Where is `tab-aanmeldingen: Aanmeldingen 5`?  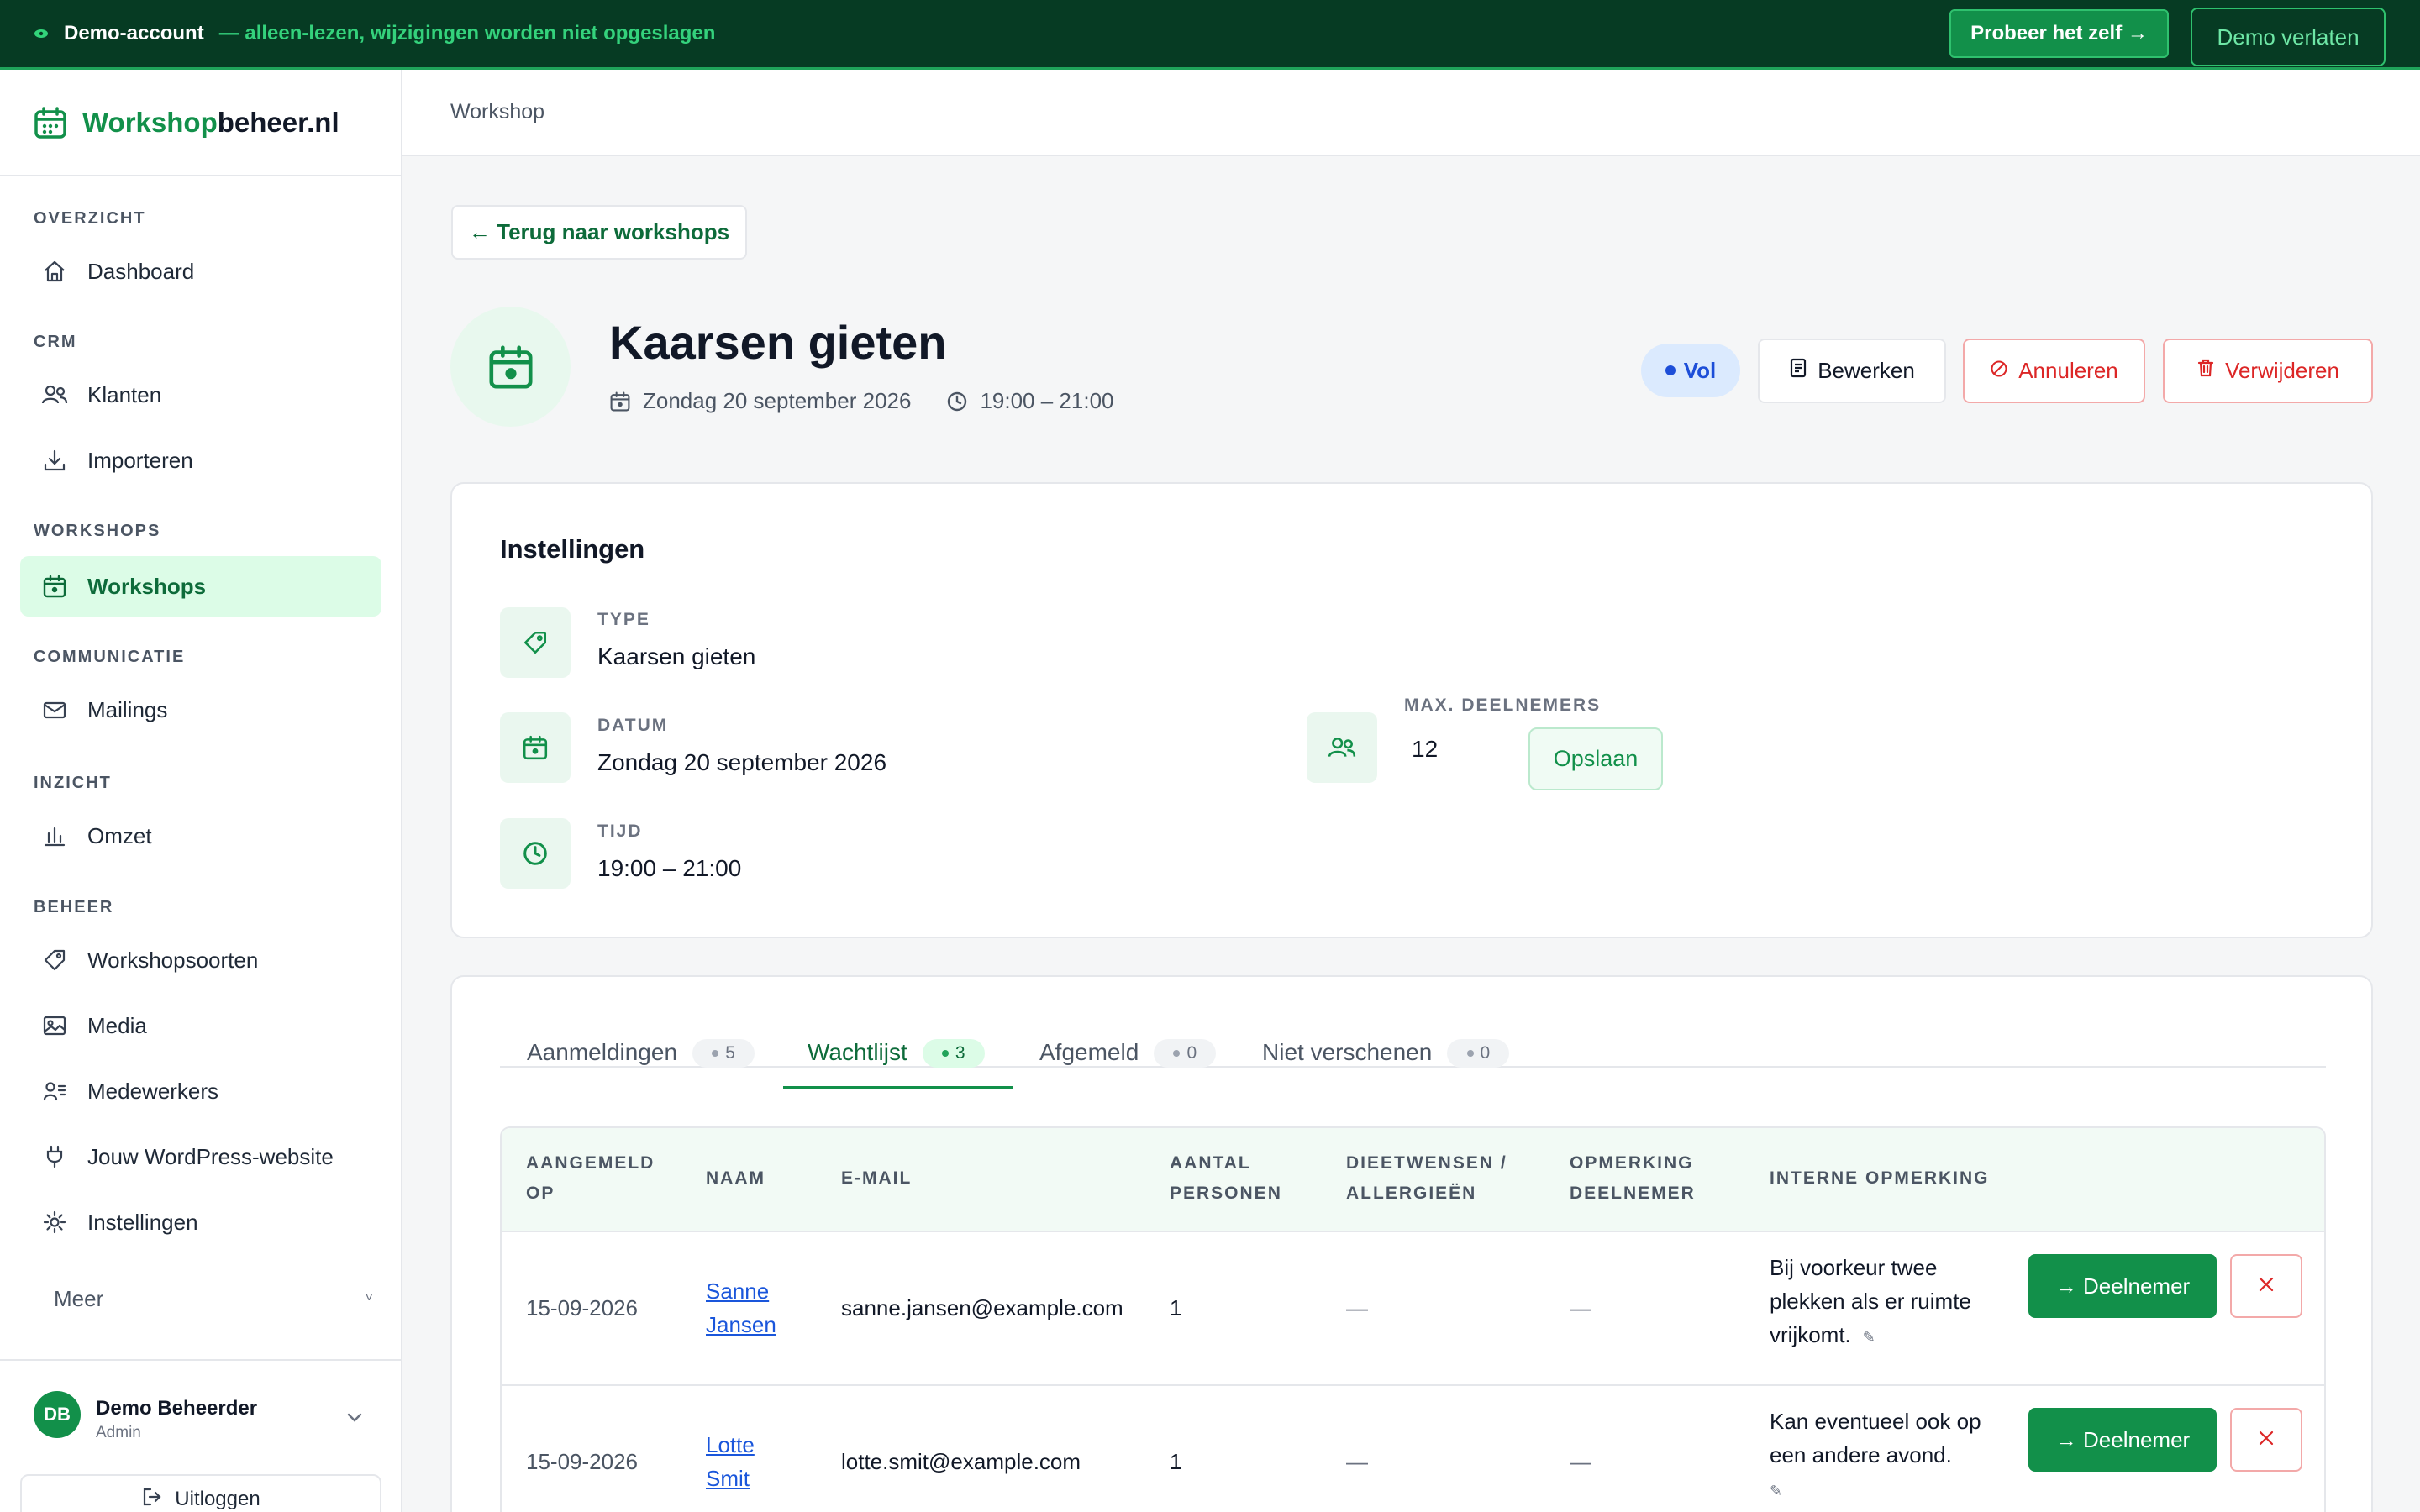 tab-aanmeldingen: Aanmeldingen 5 is located at coordinates (641, 1067).